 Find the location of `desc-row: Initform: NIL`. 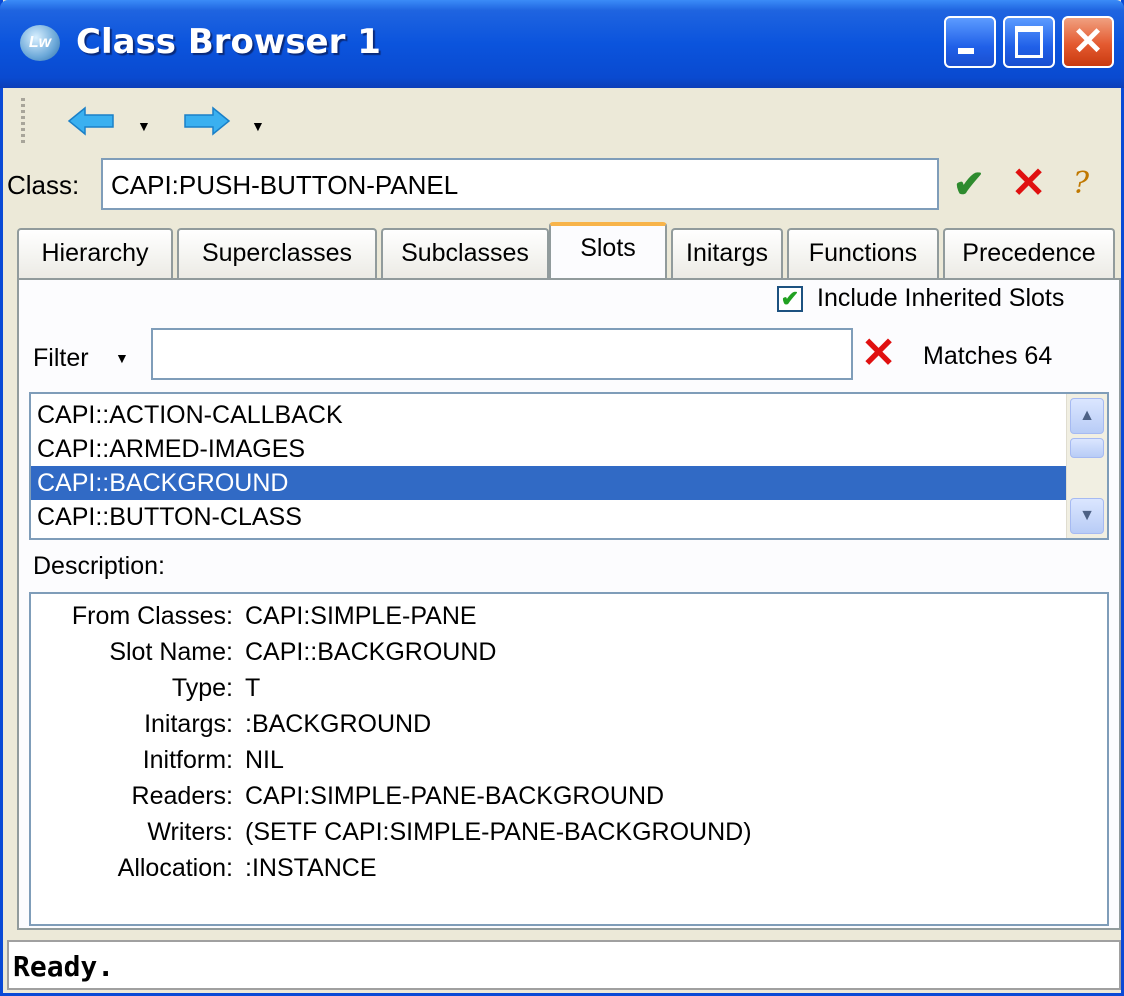

desc-row: Initform: NIL is located at coordinates (561, 760).